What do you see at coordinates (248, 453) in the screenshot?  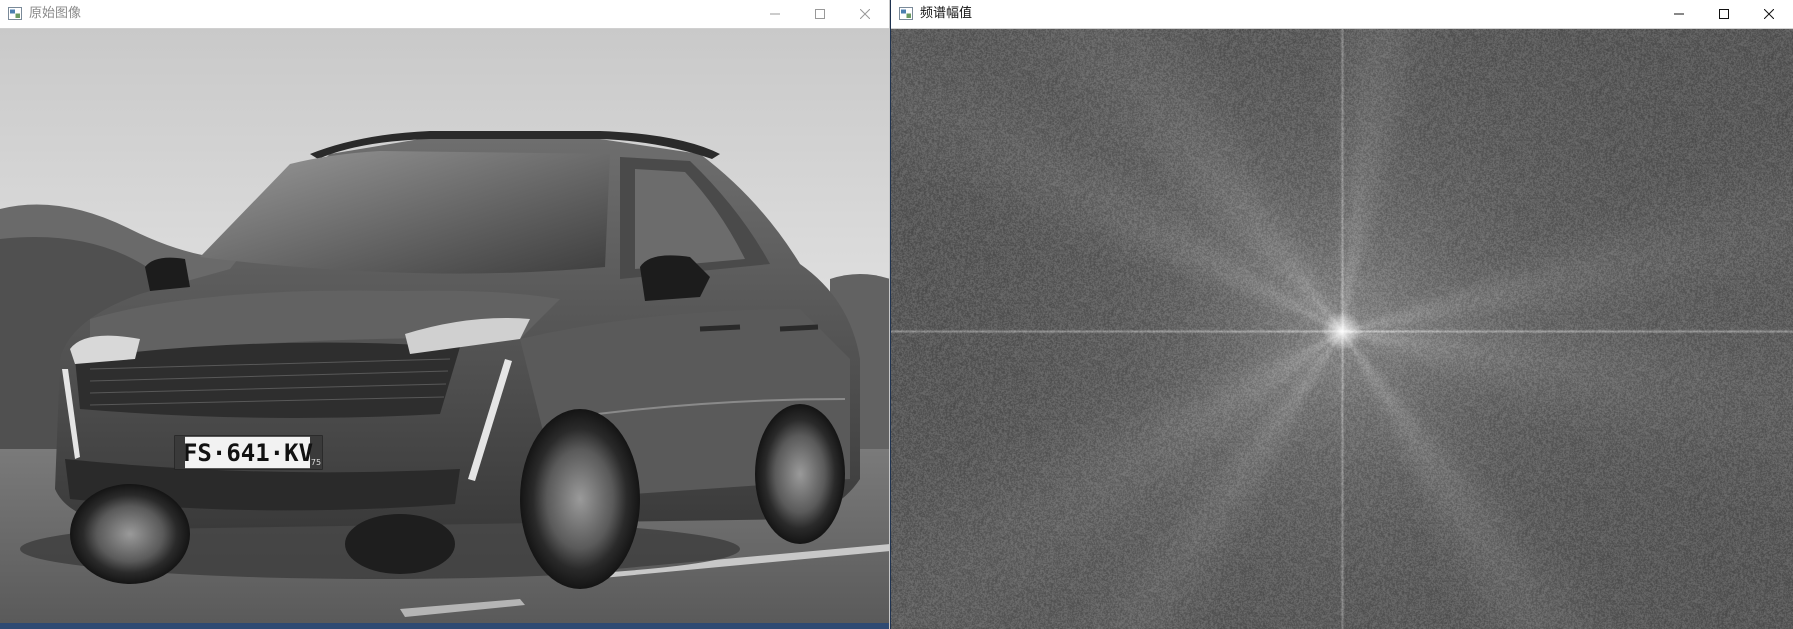 I see `license-plate-text: FS·641·KV` at bounding box center [248, 453].